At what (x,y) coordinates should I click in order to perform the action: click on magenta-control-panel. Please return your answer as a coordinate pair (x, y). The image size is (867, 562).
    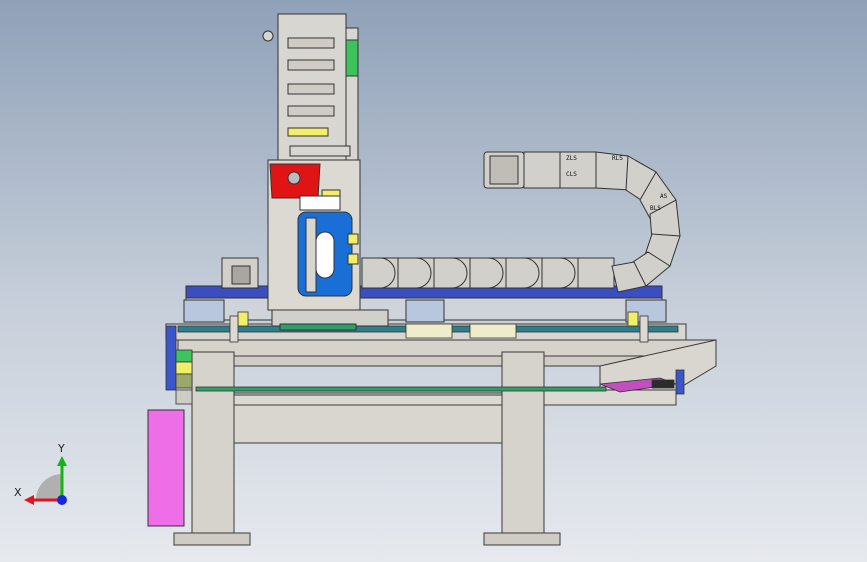
    Looking at the image, I should click on (166, 468).